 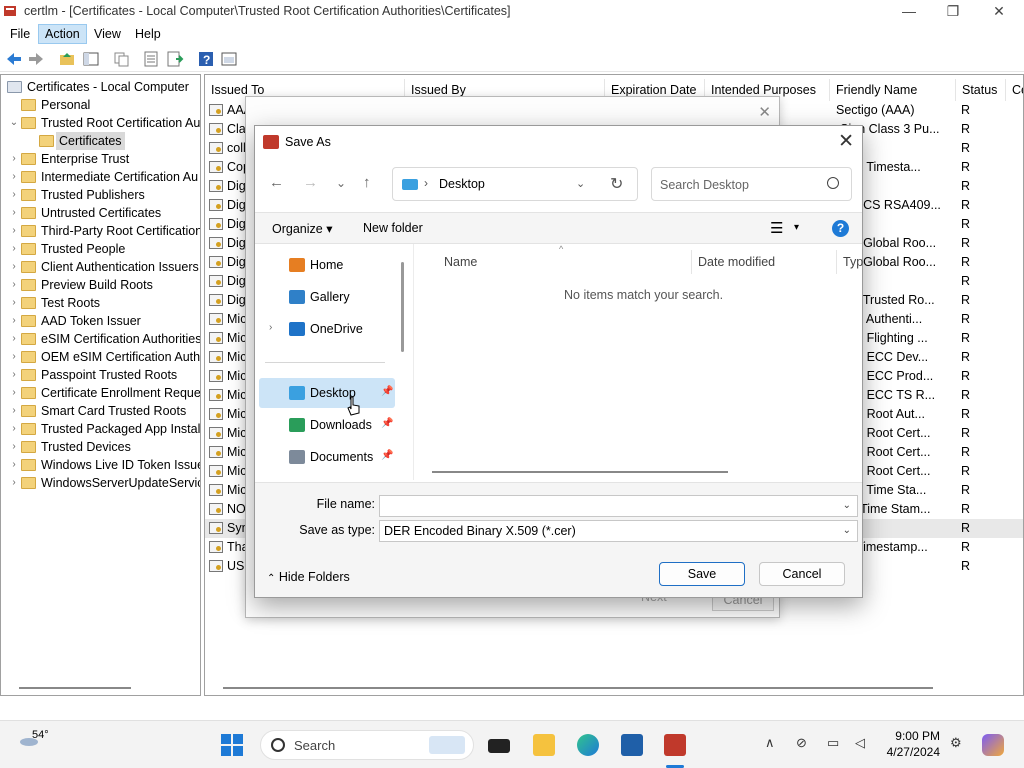 What do you see at coordinates (327, 297) in the screenshot?
I see `nav-item-gallery: Gallery` at bounding box center [327, 297].